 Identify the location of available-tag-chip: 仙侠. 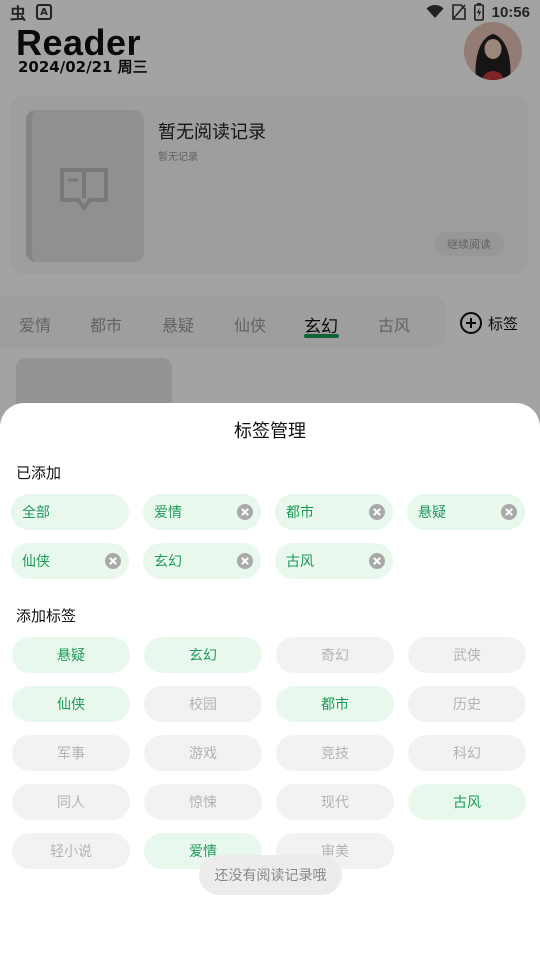
(71, 704).